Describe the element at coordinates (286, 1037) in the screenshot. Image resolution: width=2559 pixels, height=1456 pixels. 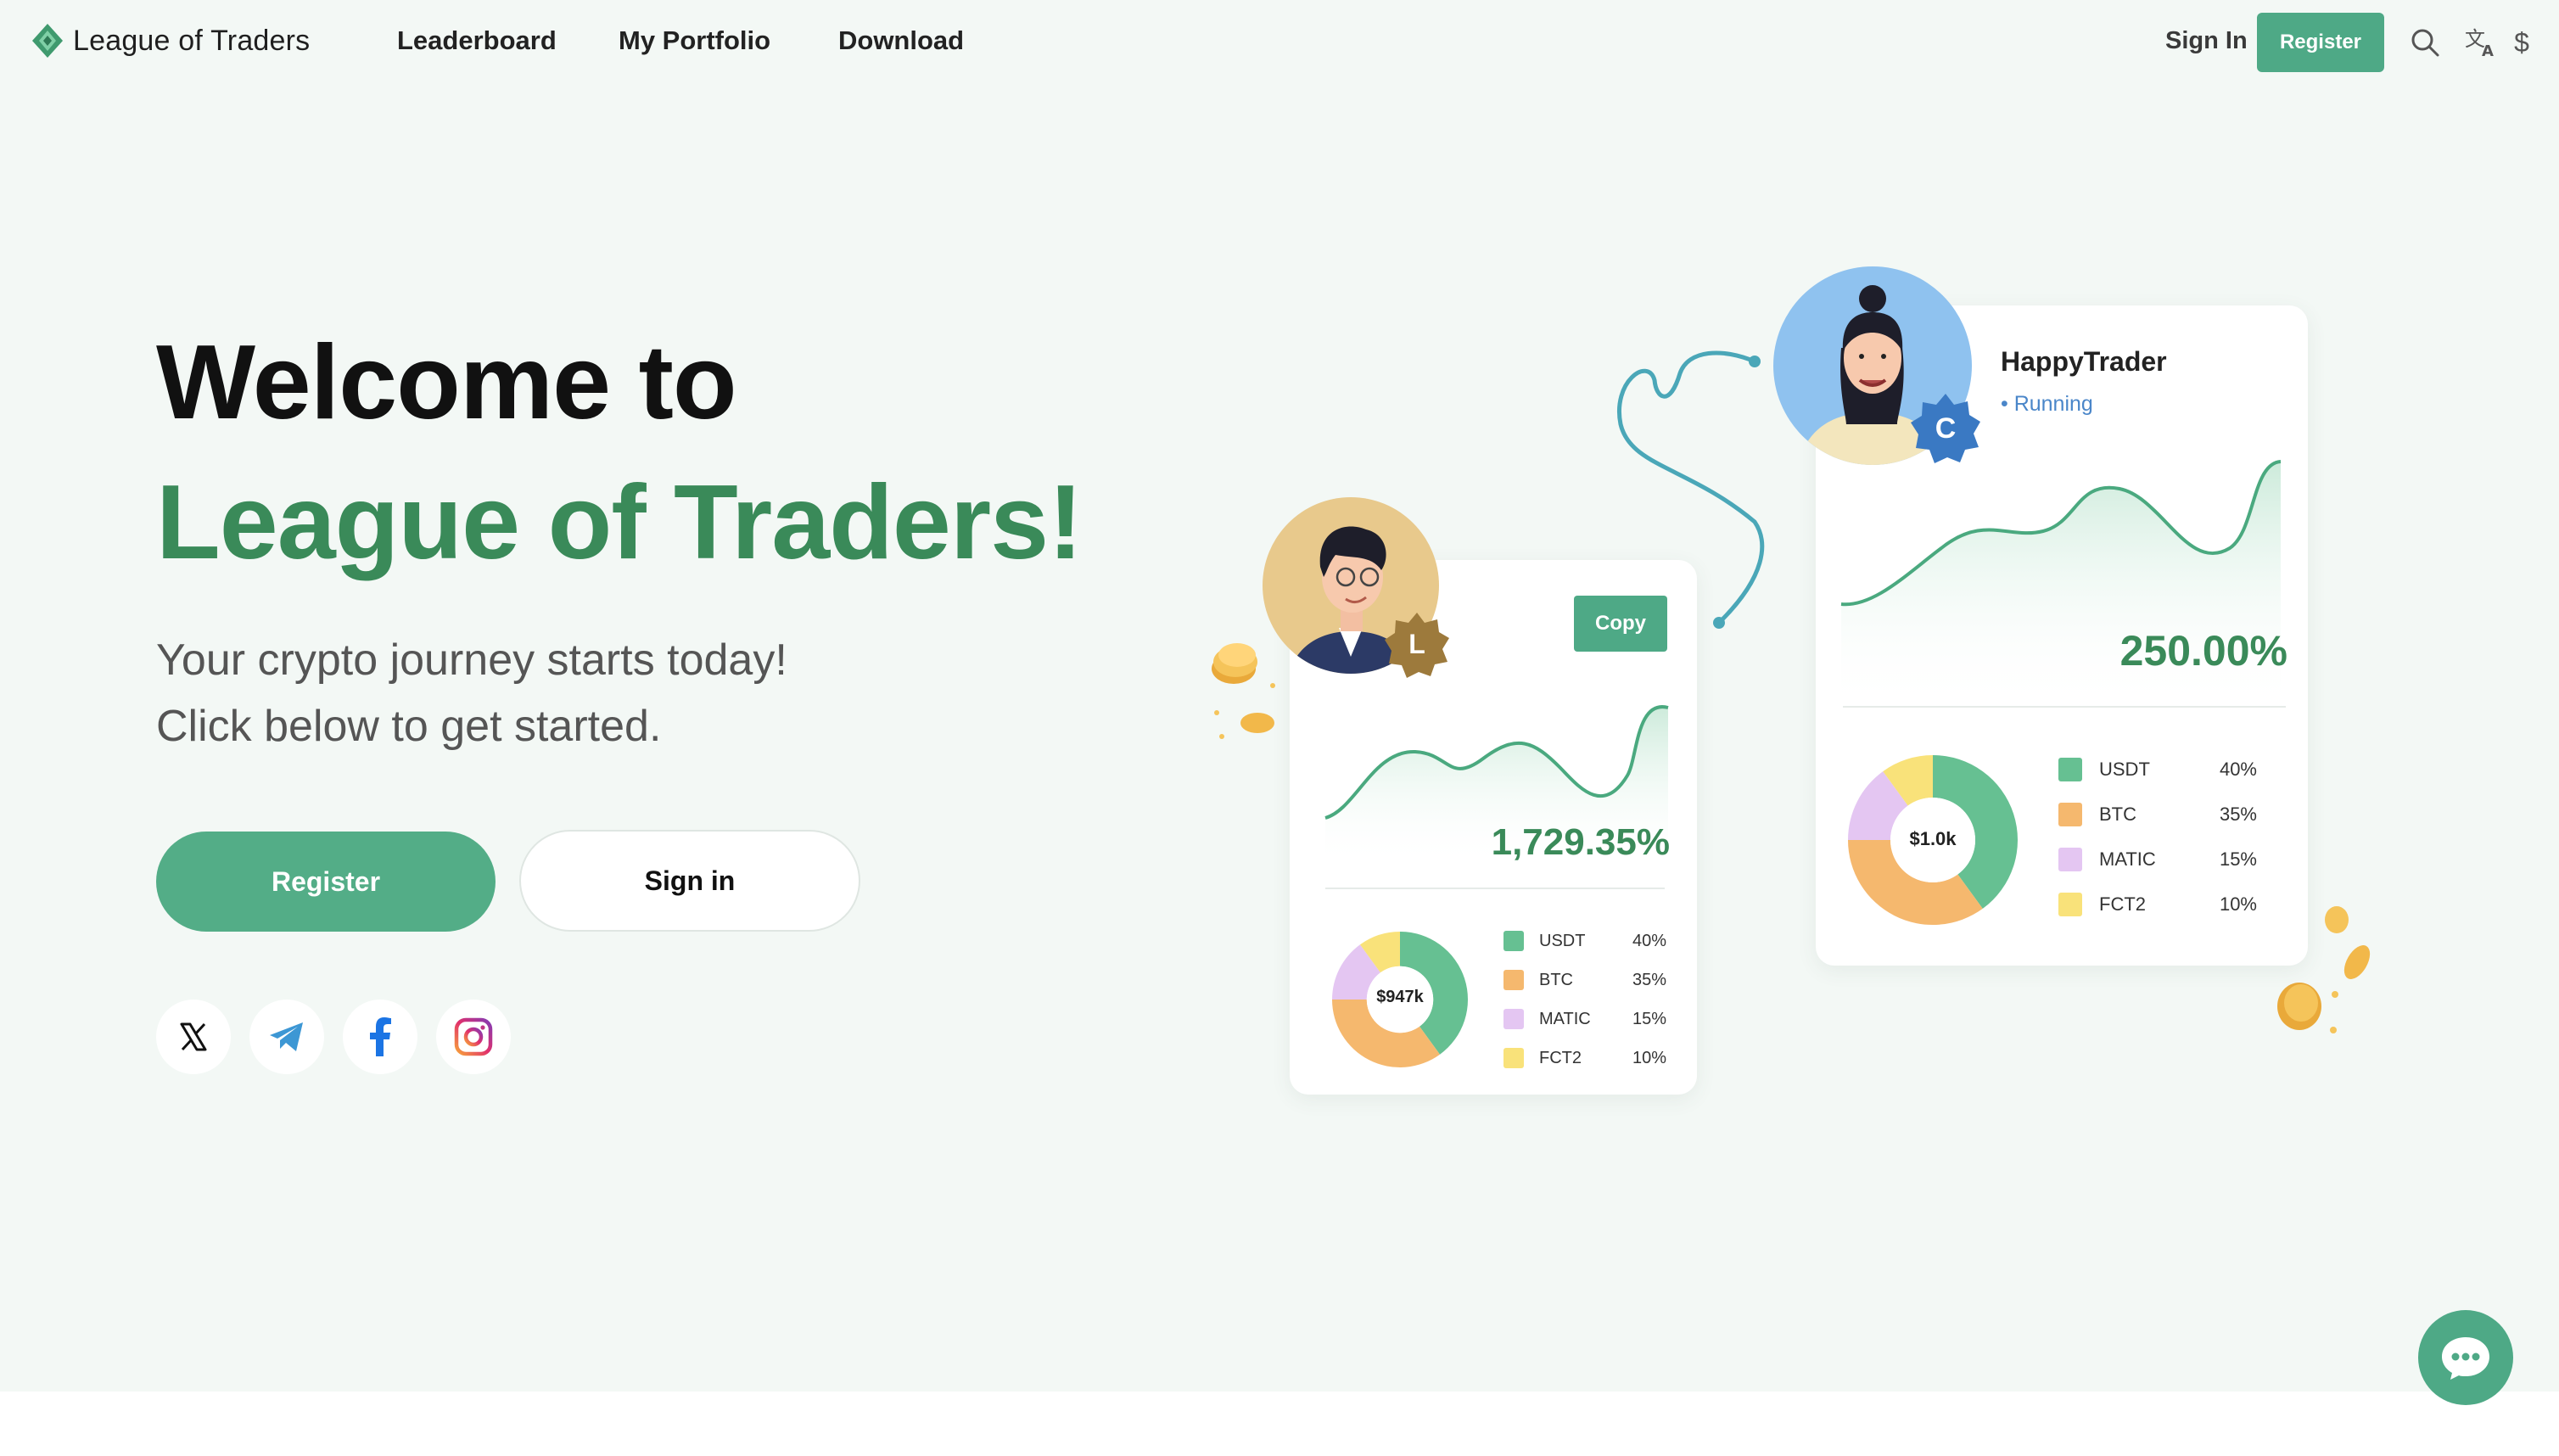
I see `telegram-icon` at that location.